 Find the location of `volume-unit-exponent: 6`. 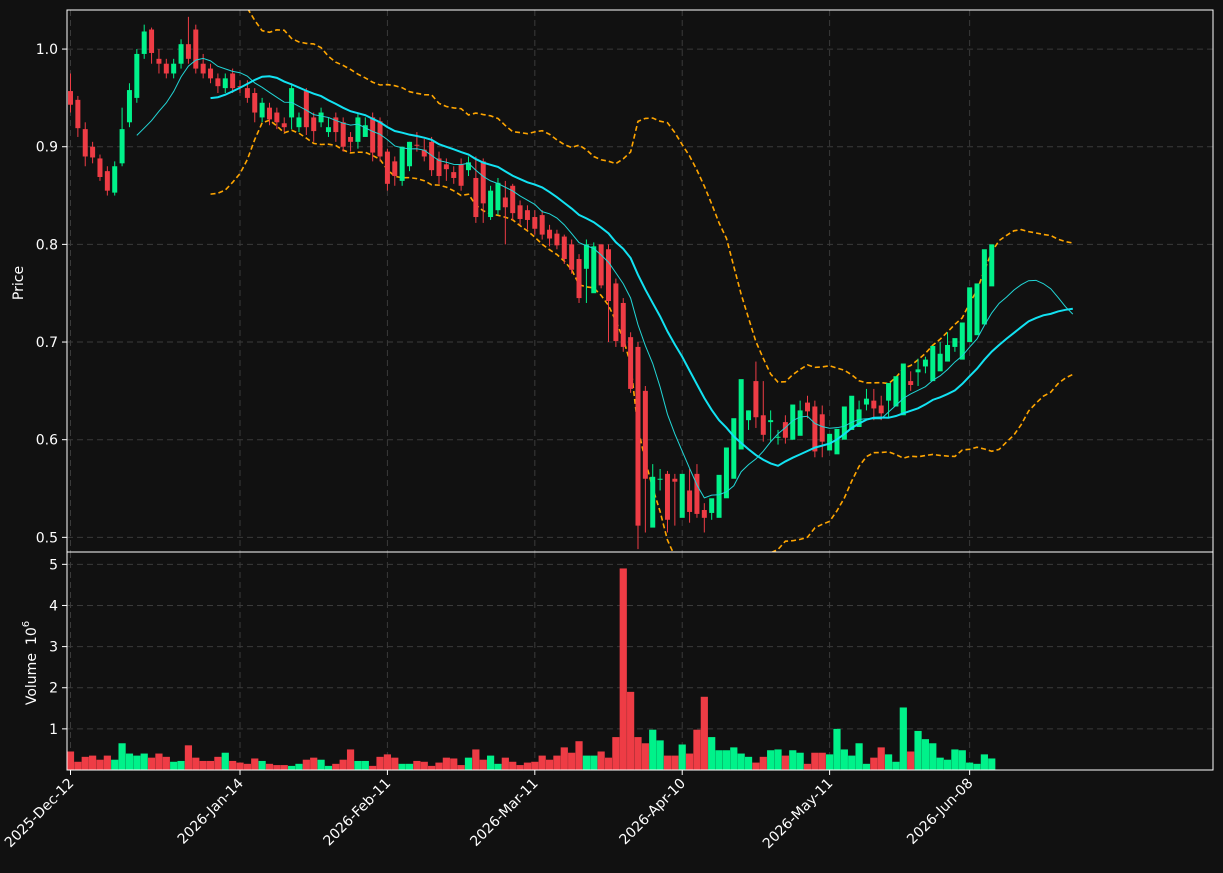

volume-unit-exponent: 6 is located at coordinates (26, 624).